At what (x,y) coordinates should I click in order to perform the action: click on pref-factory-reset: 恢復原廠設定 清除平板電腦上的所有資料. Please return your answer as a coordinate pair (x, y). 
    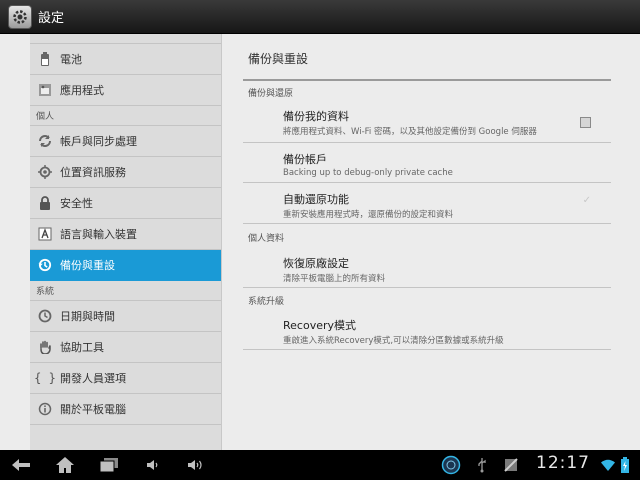
    Looking at the image, I should click on (427, 267).